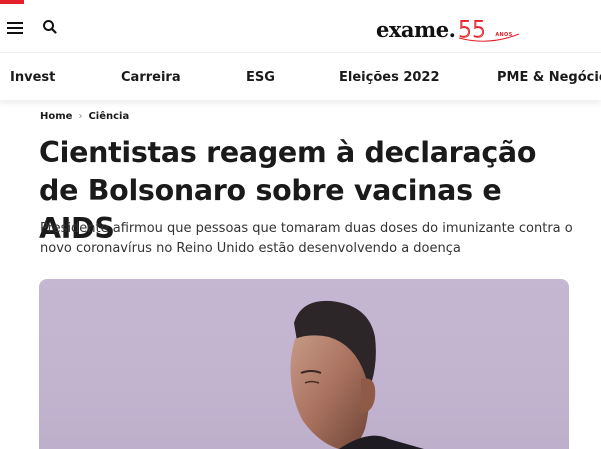 Image resolution: width=601 pixels, height=449 pixels. I want to click on logo-wordmark: exame., so click(416, 29).